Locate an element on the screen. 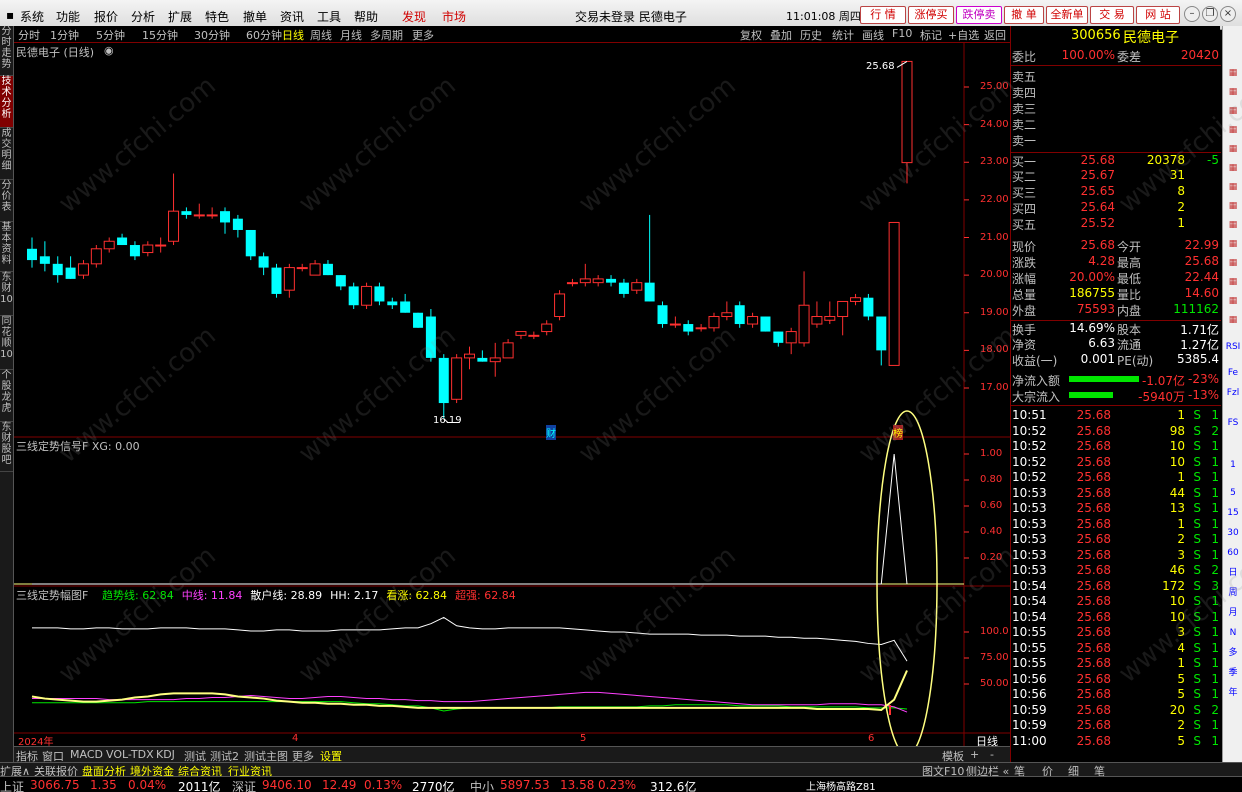 This screenshot has width=1242, height=792. limit-down-sell-button: 跌停卖 is located at coordinates (979, 15).